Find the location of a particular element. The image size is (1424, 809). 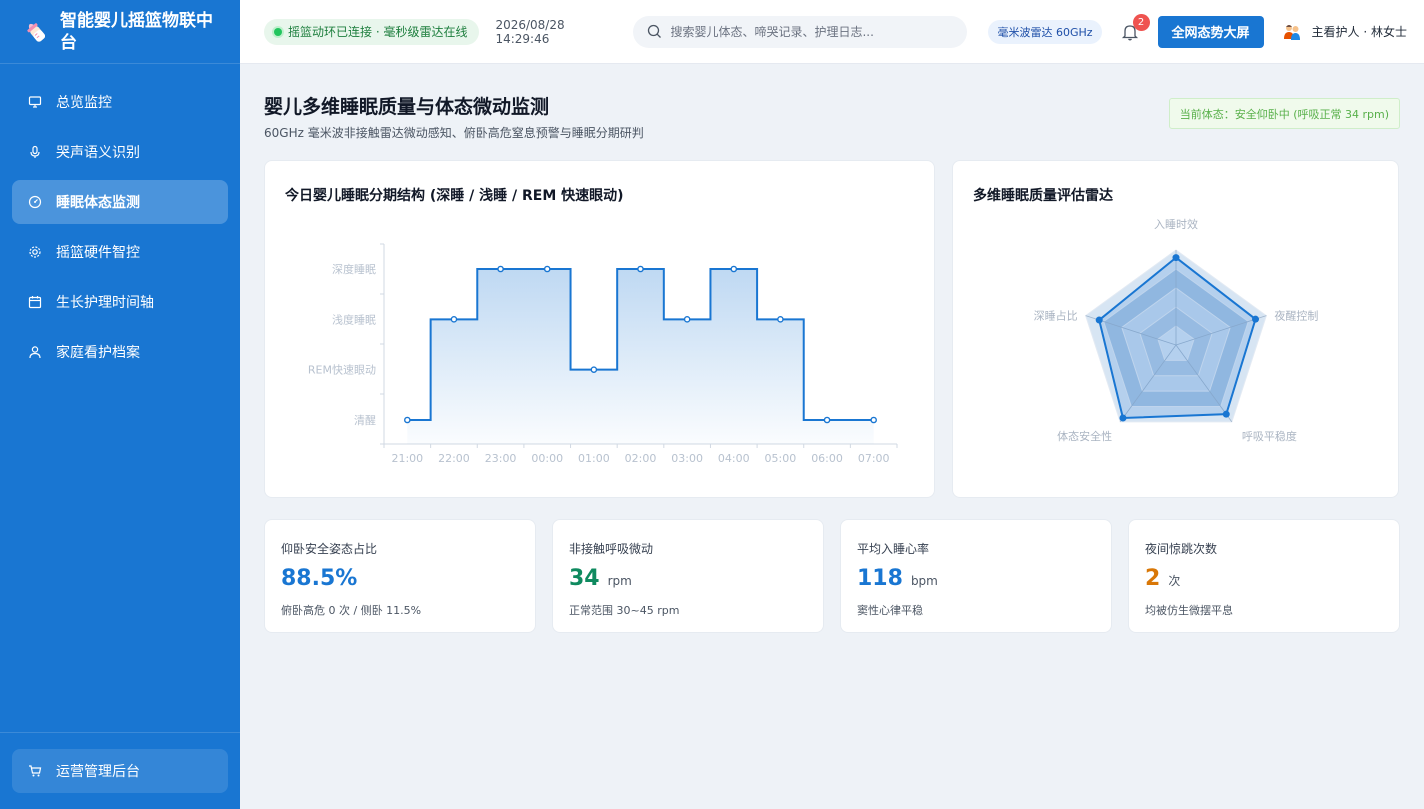

kpi-value-row: 34 rpm is located at coordinates (600, 578).